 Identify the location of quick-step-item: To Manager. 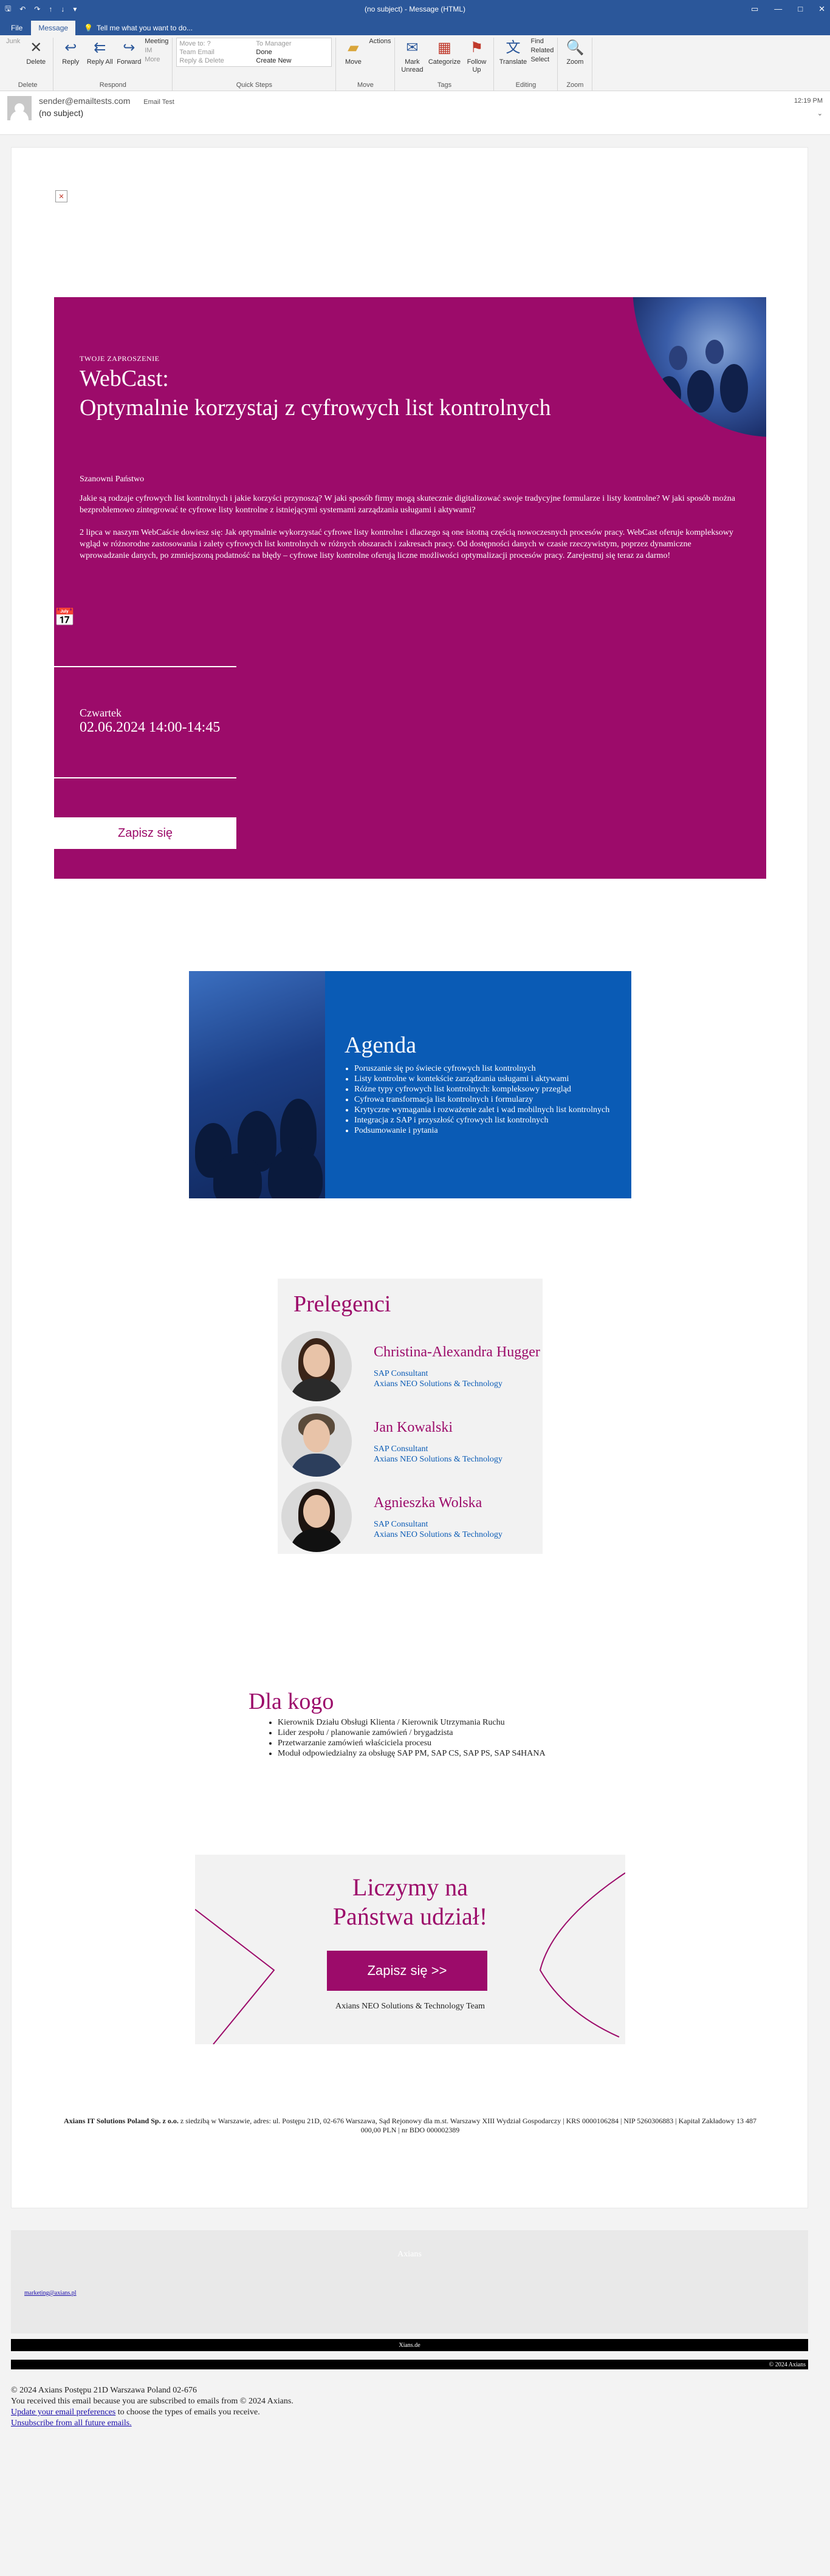
(292, 43).